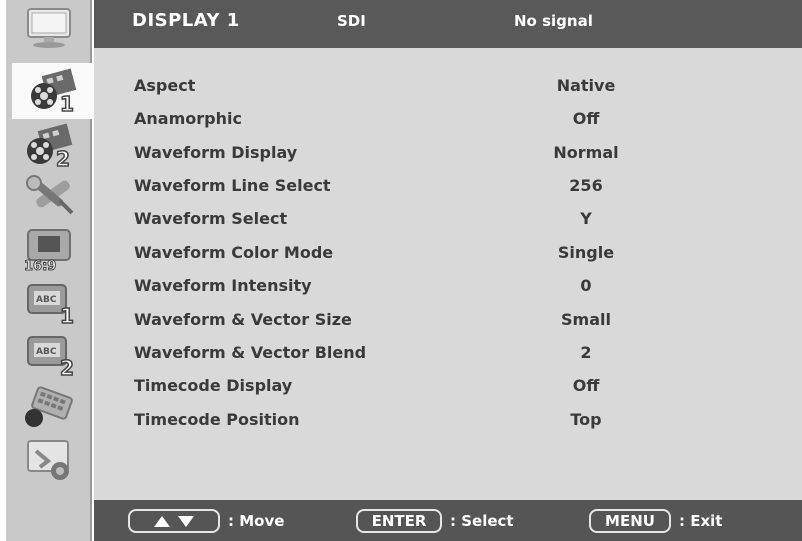 This screenshot has width=802, height=541. What do you see at coordinates (165, 85) in the screenshot?
I see `menu-item-label: Aspect` at bounding box center [165, 85].